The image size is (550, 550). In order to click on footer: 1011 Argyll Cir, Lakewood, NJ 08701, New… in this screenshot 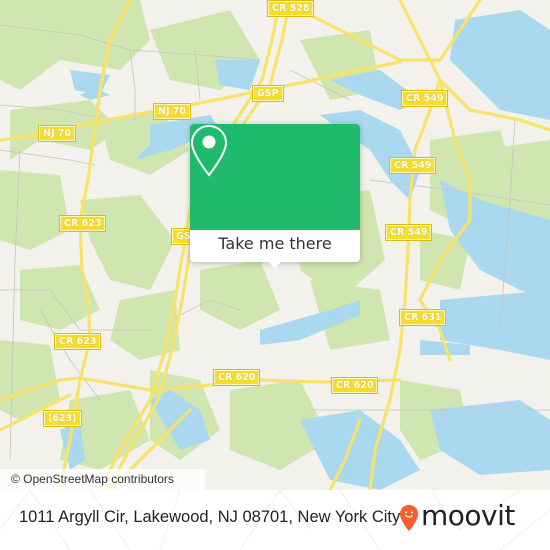, I will do `click(275, 520)`.